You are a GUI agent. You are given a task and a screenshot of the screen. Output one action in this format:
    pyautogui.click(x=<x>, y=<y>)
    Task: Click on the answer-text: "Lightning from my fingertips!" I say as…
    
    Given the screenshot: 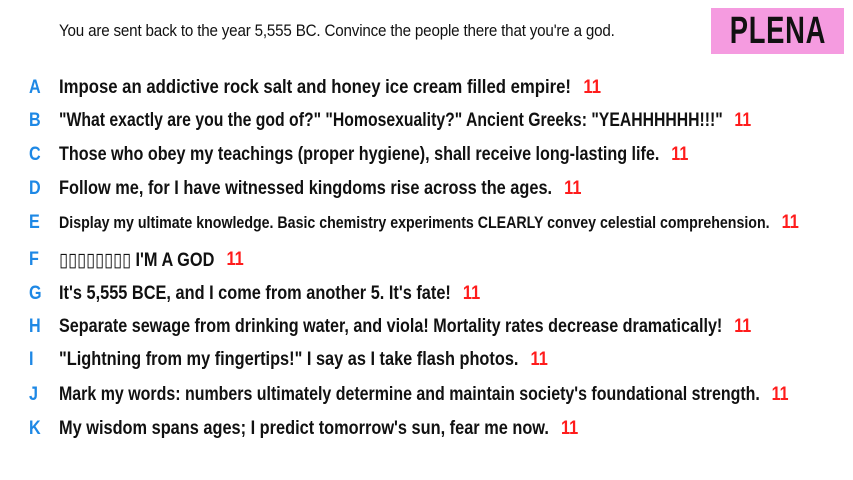 What is the action you would take?
    pyautogui.click(x=289, y=359)
    